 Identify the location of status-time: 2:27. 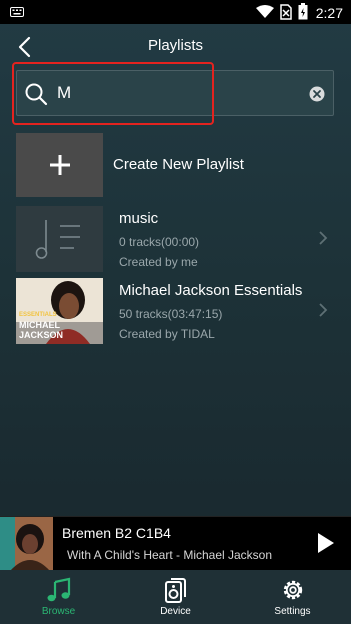
(329, 13).